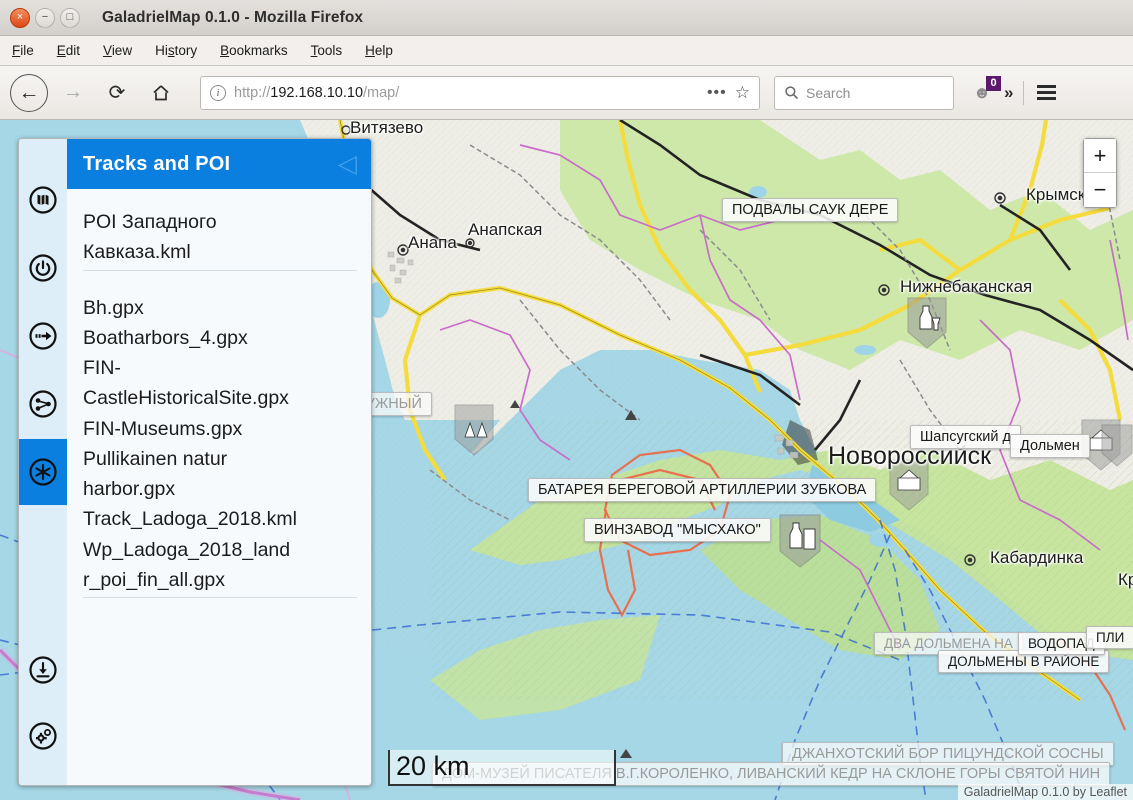 The image size is (1133, 800). I want to click on menu-item-help: Help, so click(379, 50).